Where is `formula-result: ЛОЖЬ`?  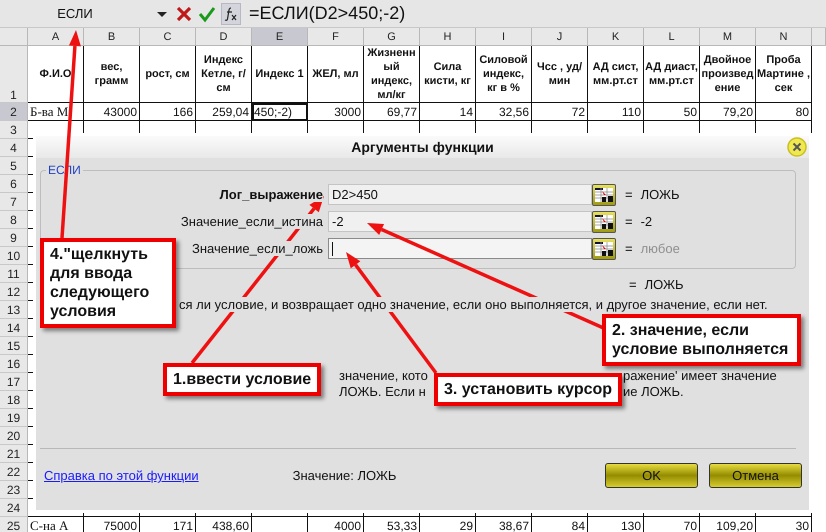 formula-result: ЛОЖЬ is located at coordinates (664, 285).